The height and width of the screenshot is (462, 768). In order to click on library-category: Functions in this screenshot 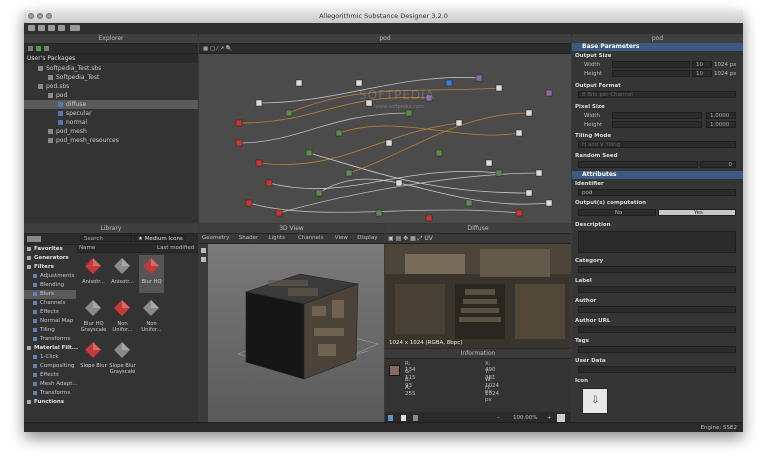, I will do `click(50, 402)`.